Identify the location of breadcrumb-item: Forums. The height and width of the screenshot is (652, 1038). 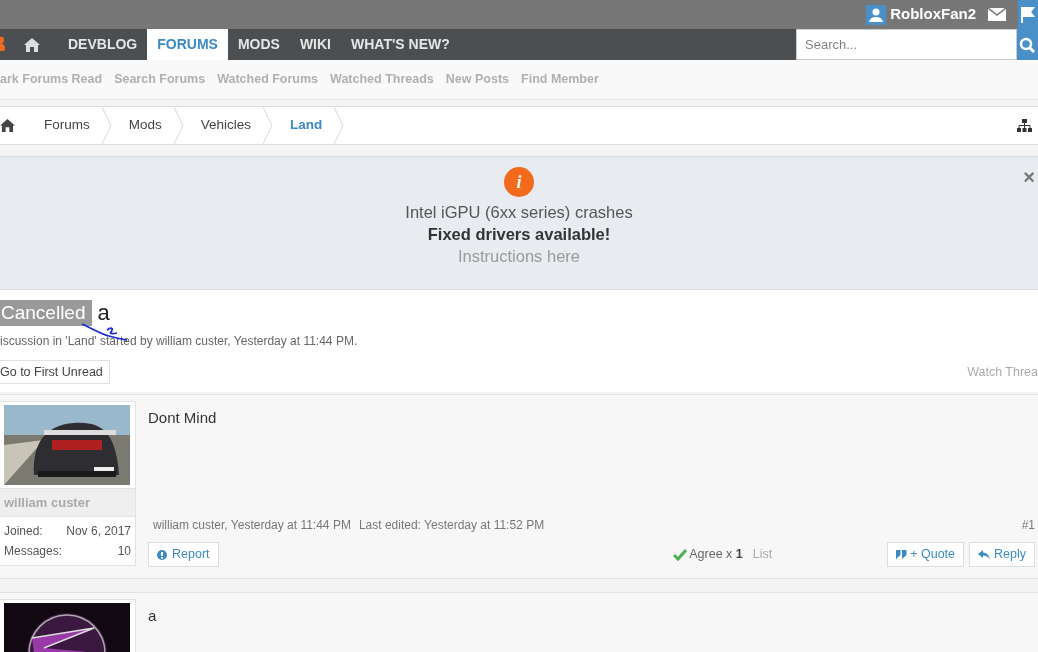
(64, 125).